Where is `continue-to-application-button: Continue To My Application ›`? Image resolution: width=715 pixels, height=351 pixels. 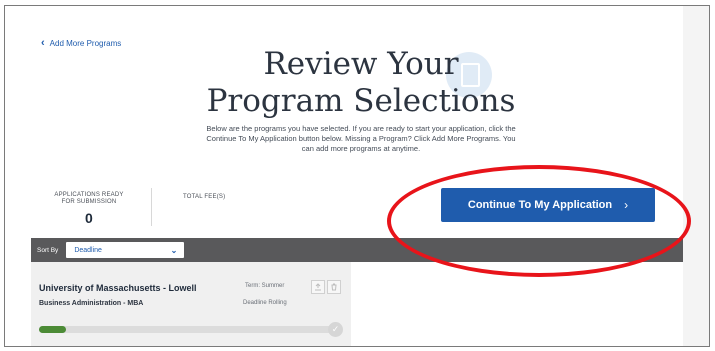
continue-to-application-button: Continue To My Application › is located at coordinates (548, 205).